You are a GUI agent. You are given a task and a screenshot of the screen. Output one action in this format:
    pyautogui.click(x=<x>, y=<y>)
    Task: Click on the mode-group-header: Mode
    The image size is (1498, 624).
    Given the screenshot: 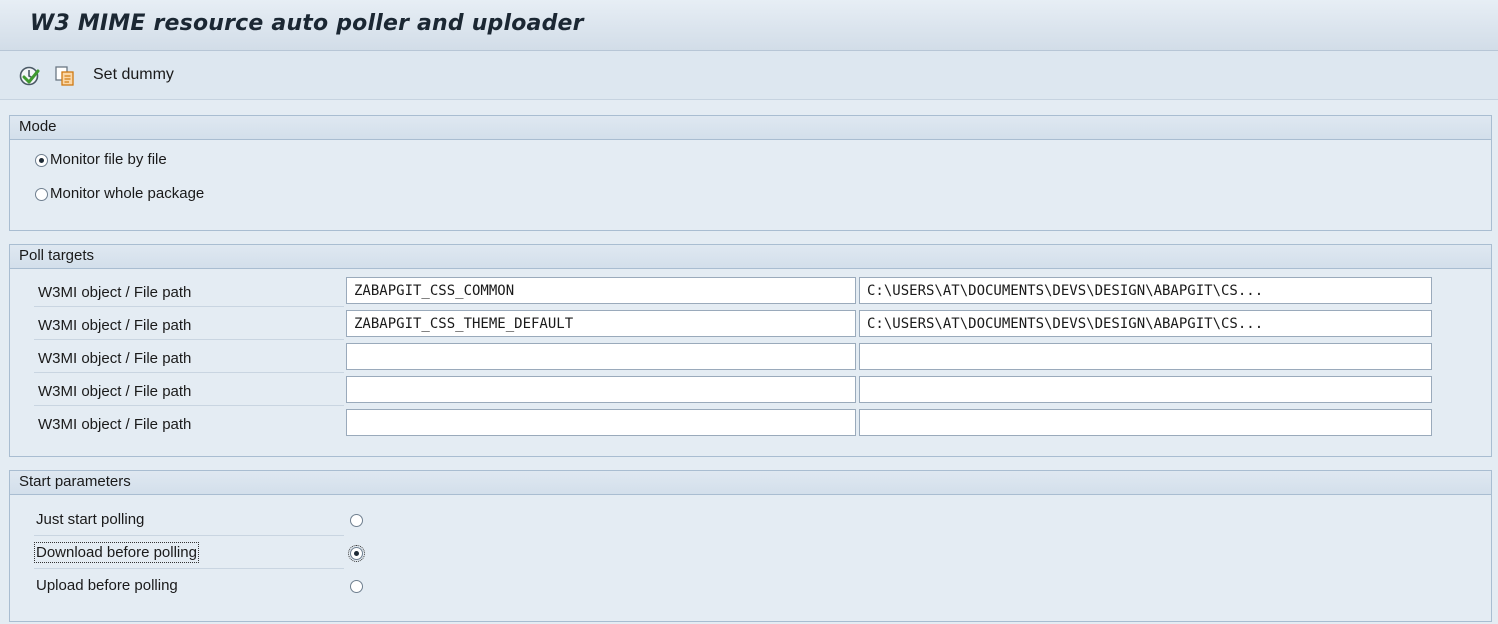 What is the action you would take?
    pyautogui.click(x=750, y=128)
    